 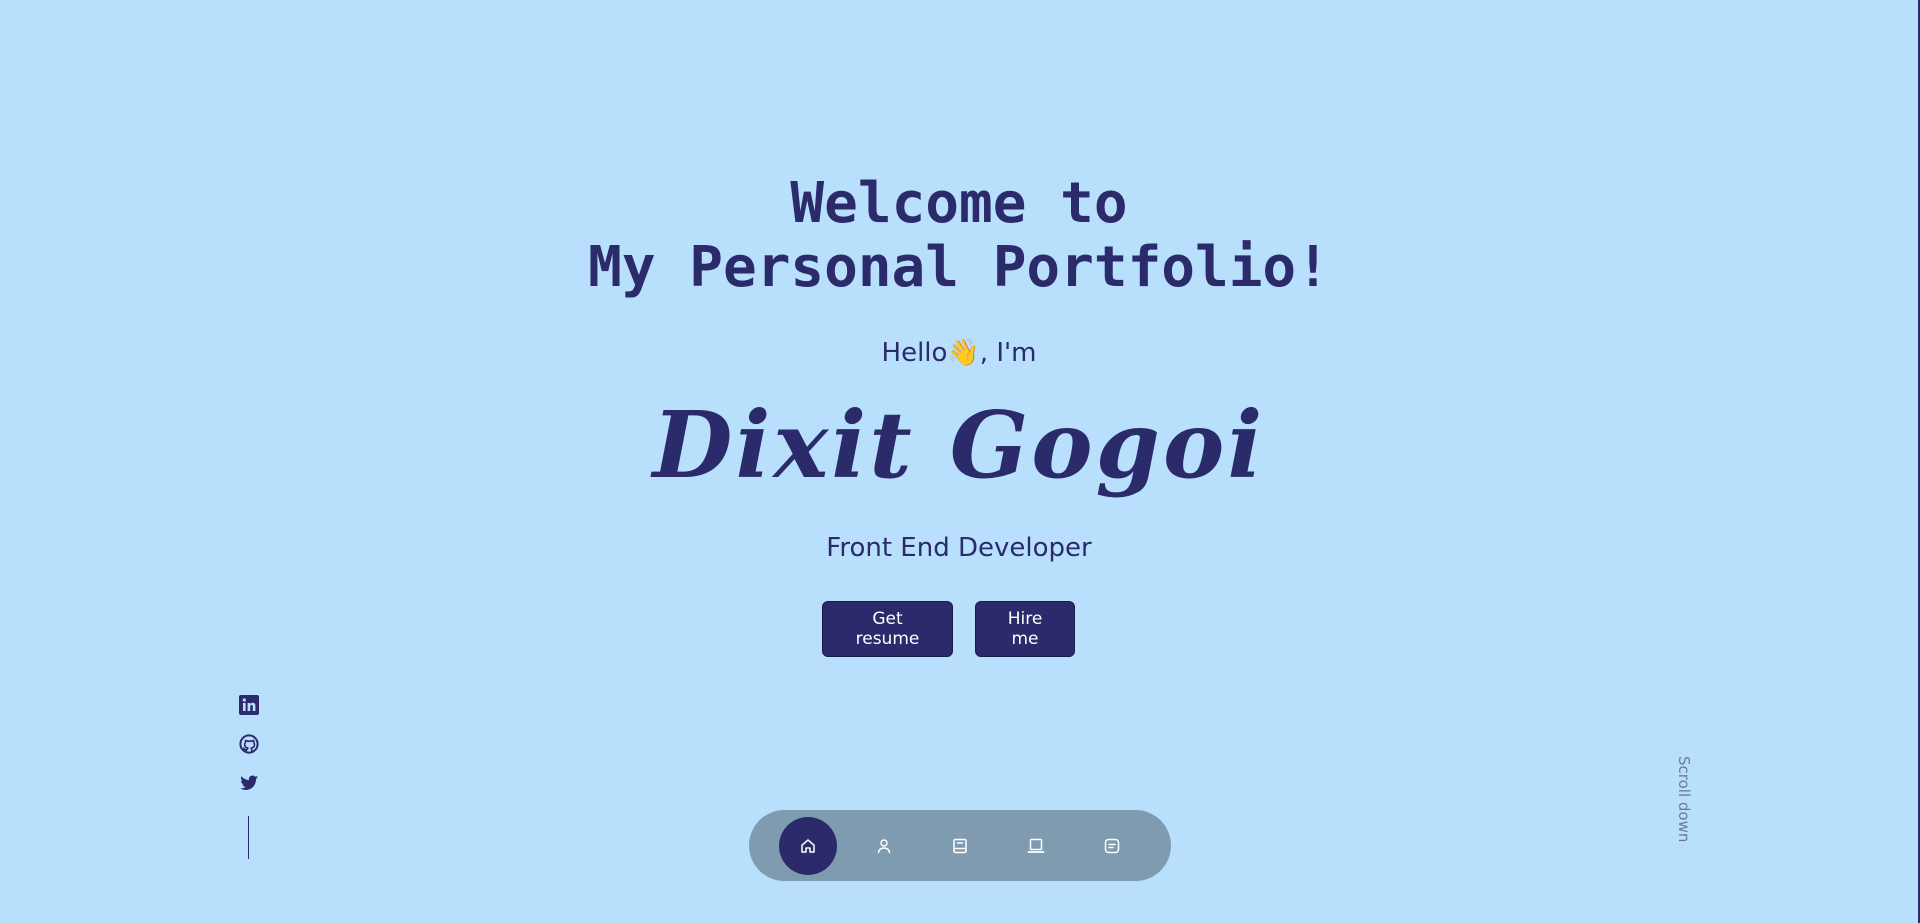 I want to click on job-title: Front End Developer, so click(x=959, y=548).